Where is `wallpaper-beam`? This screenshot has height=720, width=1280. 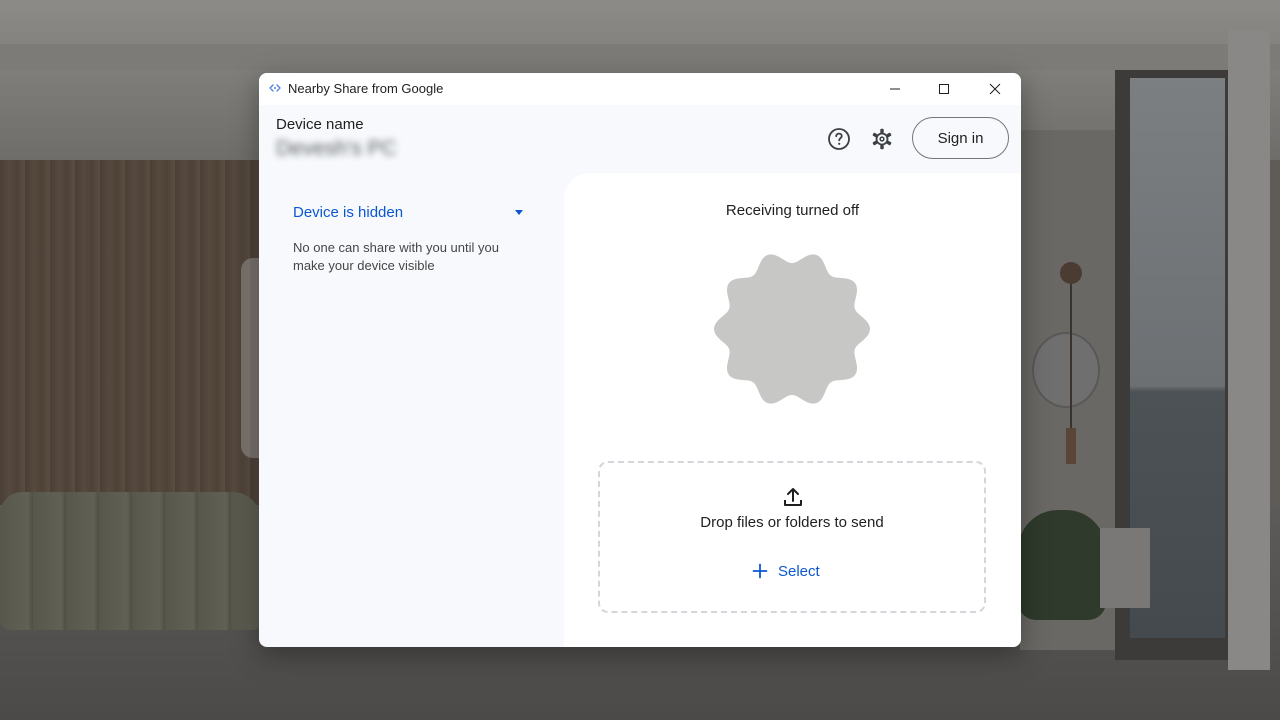
wallpaper-beam is located at coordinates (640, 57).